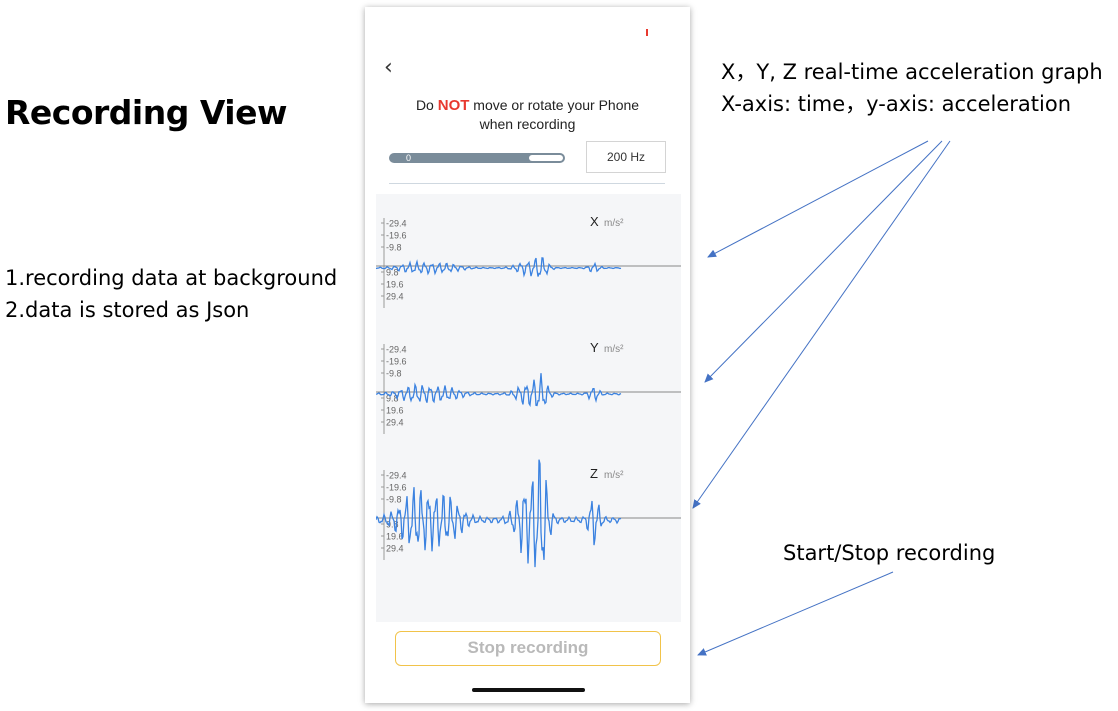 The image size is (1118, 711). Describe the element at coordinates (528, 648) in the screenshot. I see `stop-recording-button: Stop recording` at that location.